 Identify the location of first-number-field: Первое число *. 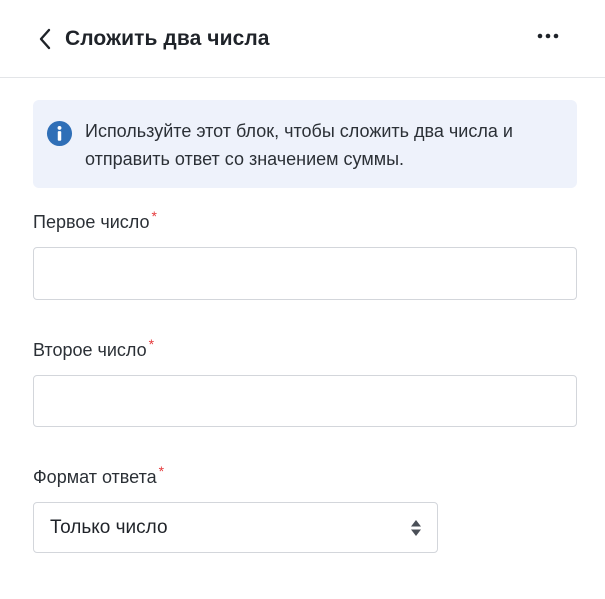
(305, 254).